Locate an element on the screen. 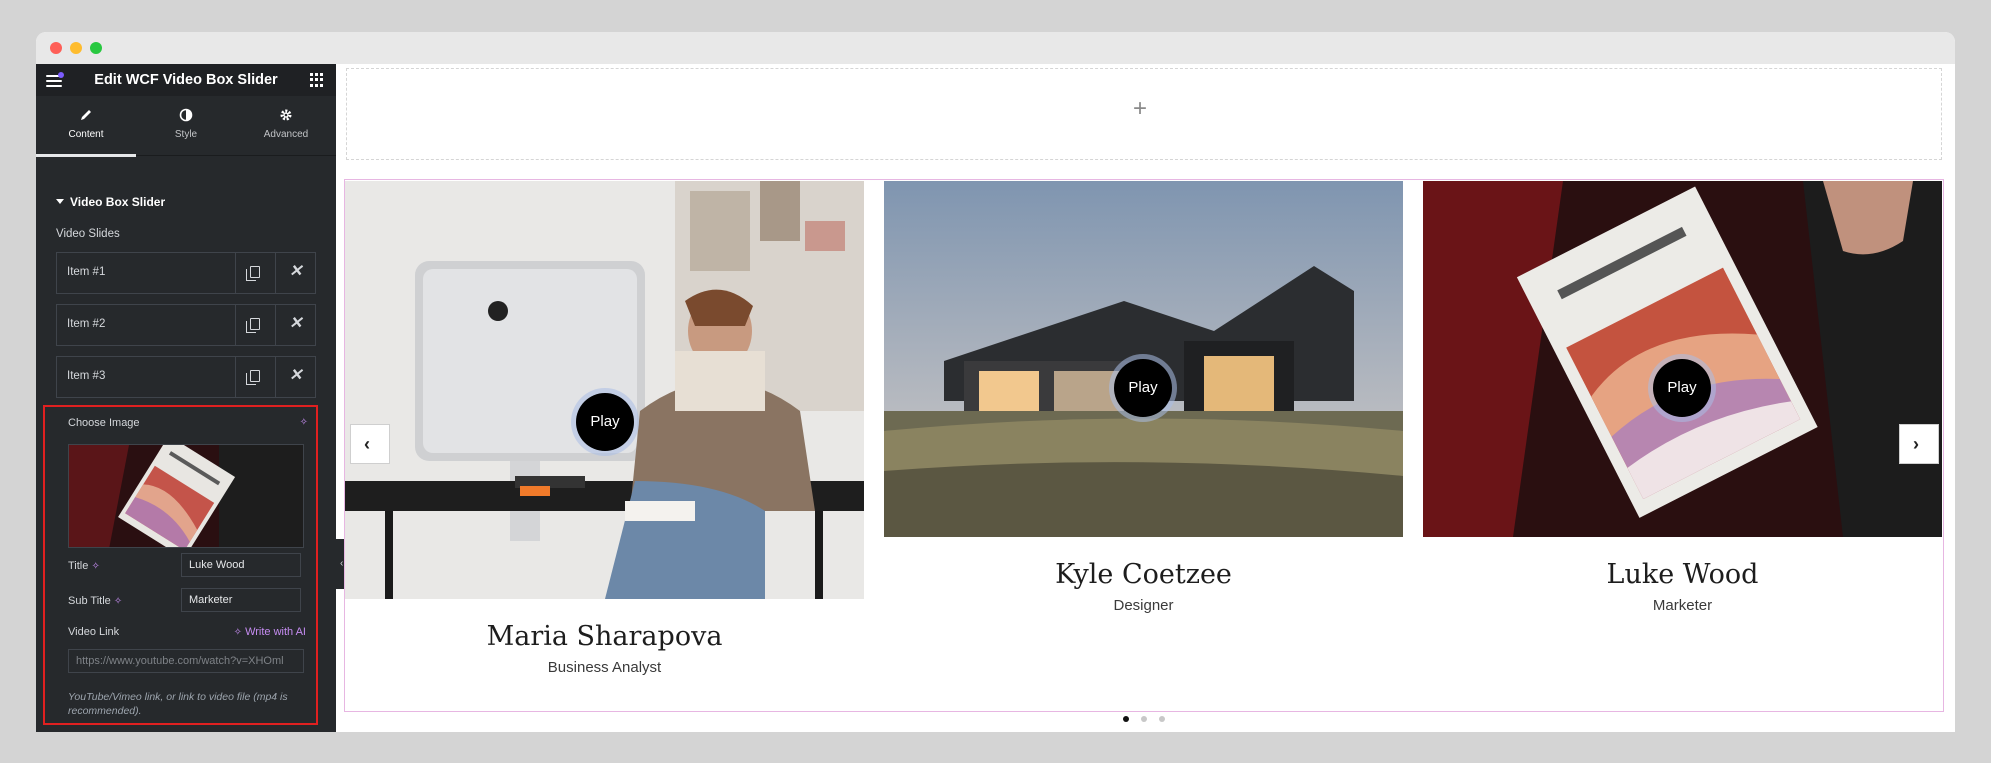 This screenshot has width=1991, height=763. choose-image-label: Choose Image is located at coordinates (104, 423).